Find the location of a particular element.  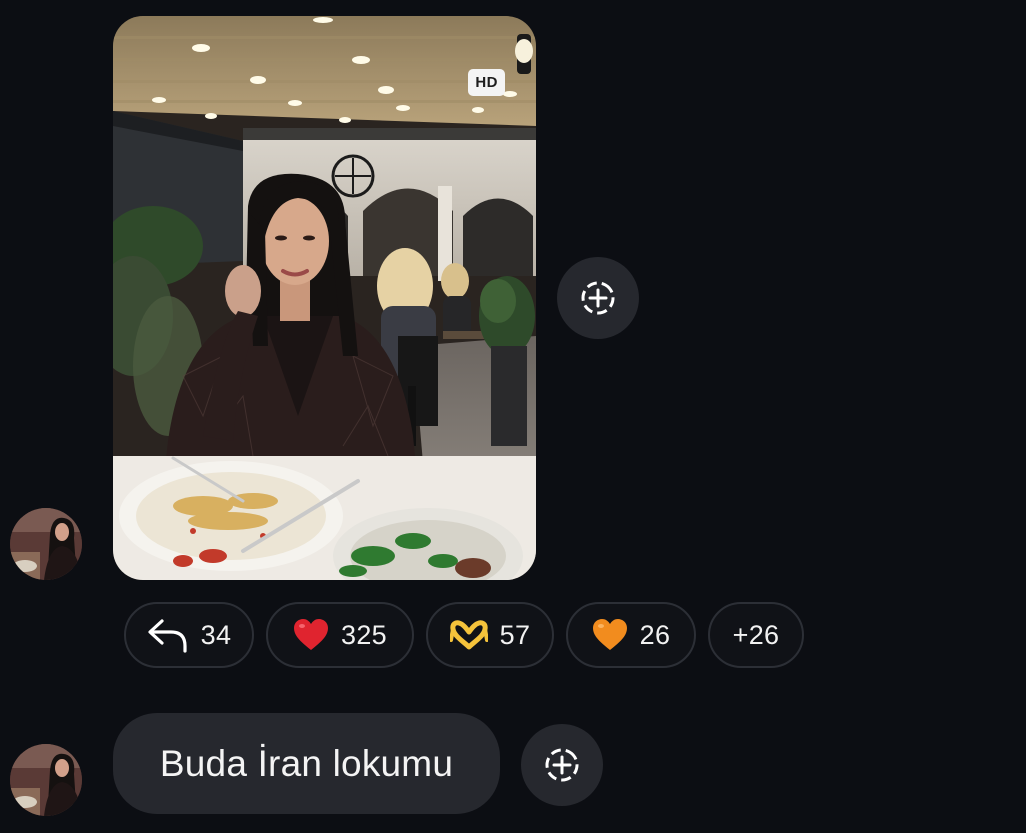

message-text: Buda İran lokumu is located at coordinates (306, 763).